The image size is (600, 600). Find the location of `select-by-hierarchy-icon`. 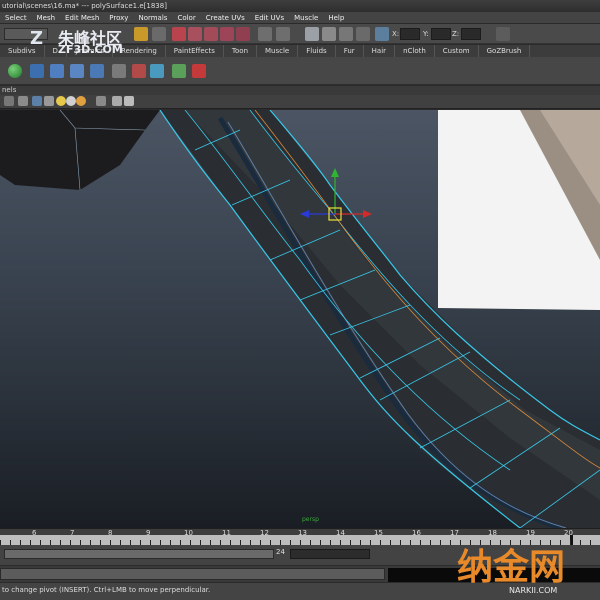

select-by-hierarchy-icon is located at coordinates (159, 34).